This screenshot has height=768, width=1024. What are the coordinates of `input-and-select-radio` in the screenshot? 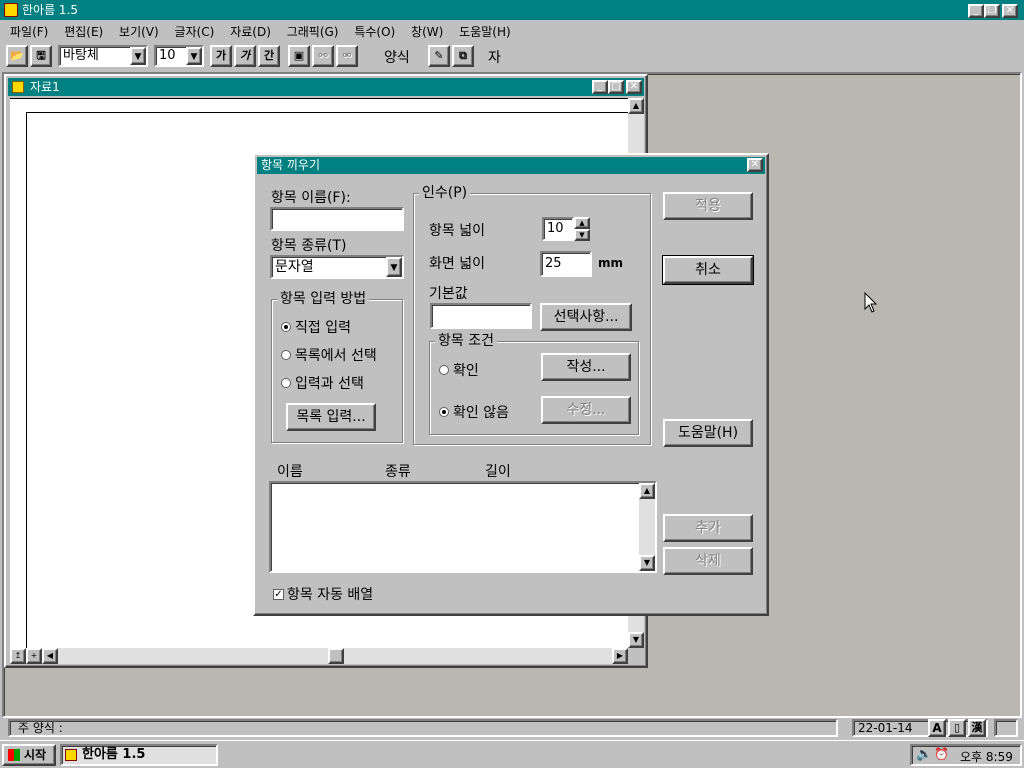 It's located at (286, 383).